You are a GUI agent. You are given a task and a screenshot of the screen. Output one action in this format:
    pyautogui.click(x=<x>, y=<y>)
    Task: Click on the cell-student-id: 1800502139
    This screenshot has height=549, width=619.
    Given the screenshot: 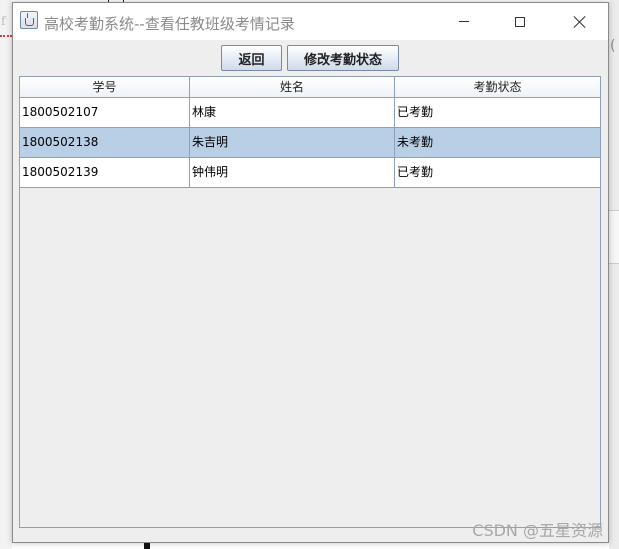 What is the action you would take?
    pyautogui.click(x=105, y=172)
    